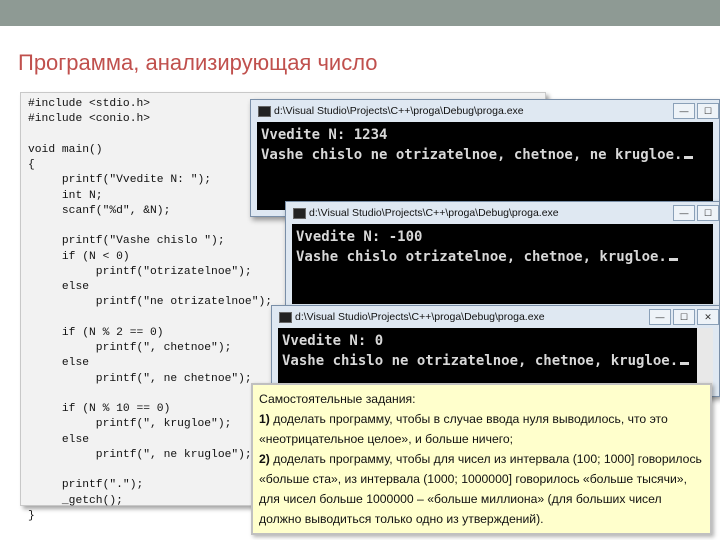 The image size is (720, 540). Describe the element at coordinates (126, 241) in the screenshot. I see `code-line: printf("Vashe chislo ");` at that location.